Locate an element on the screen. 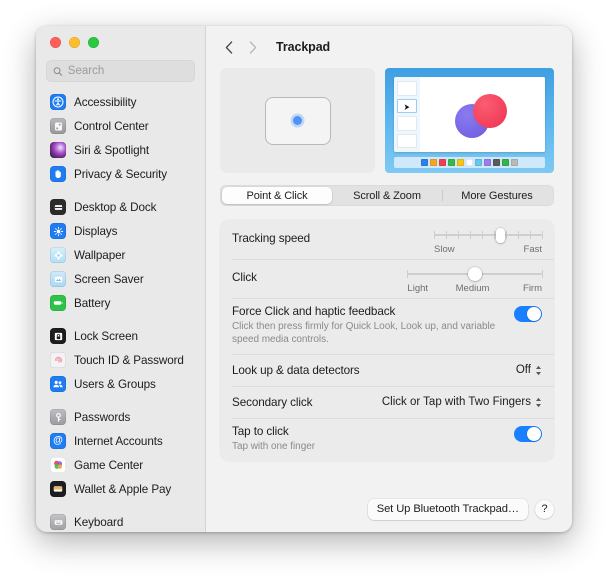  sidebar-item-label: Privacy & Security is located at coordinates (121, 174).